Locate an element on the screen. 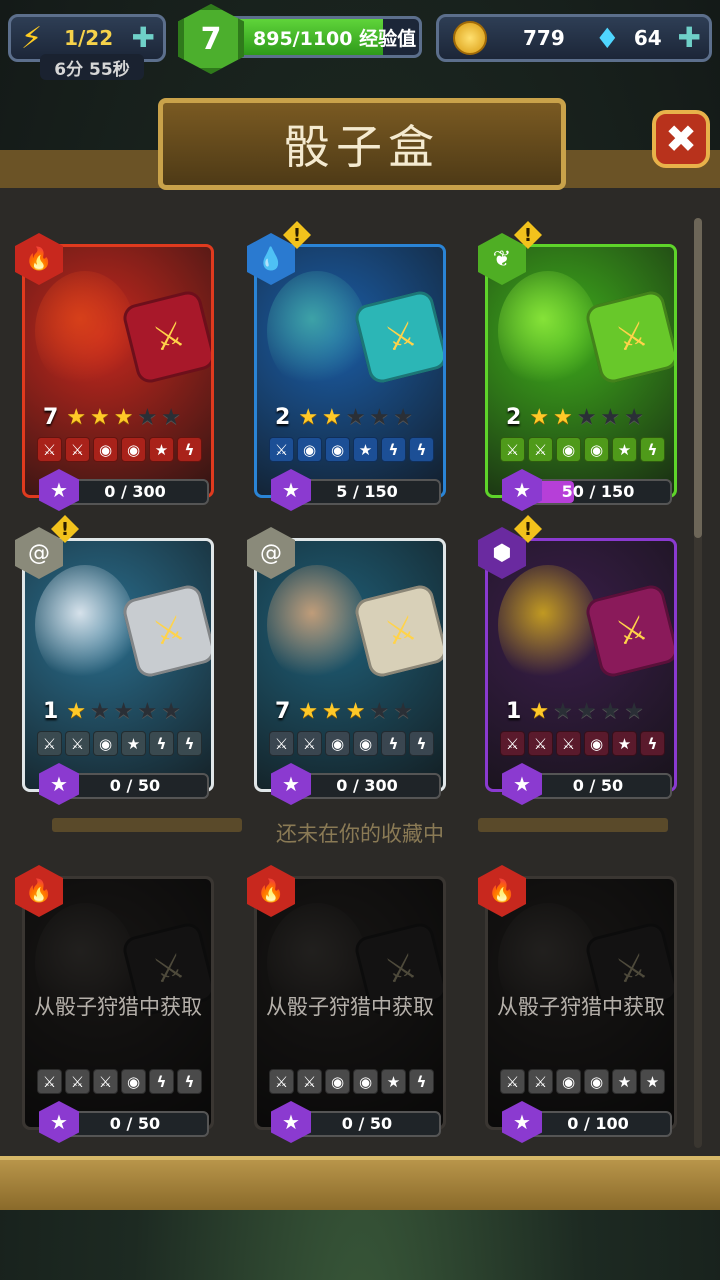 The image size is (720, 1280). dice-faces: ⚔ ⚔ ◉ ◉ ★ ϟ is located at coordinates (351, 1081).